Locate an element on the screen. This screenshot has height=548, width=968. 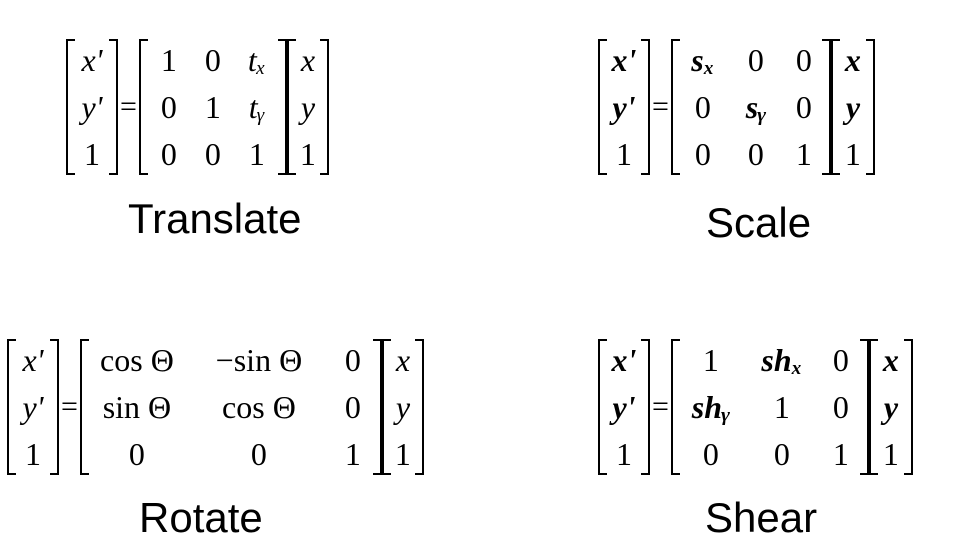
scale-rhs-vector: x y 1 is located at coordinates (852, 107).